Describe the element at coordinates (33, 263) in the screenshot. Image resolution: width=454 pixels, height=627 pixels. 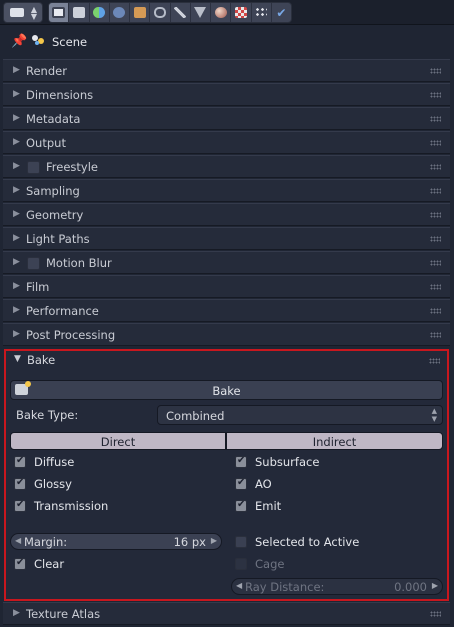
I see `motion-blur-enable-checkbox` at that location.